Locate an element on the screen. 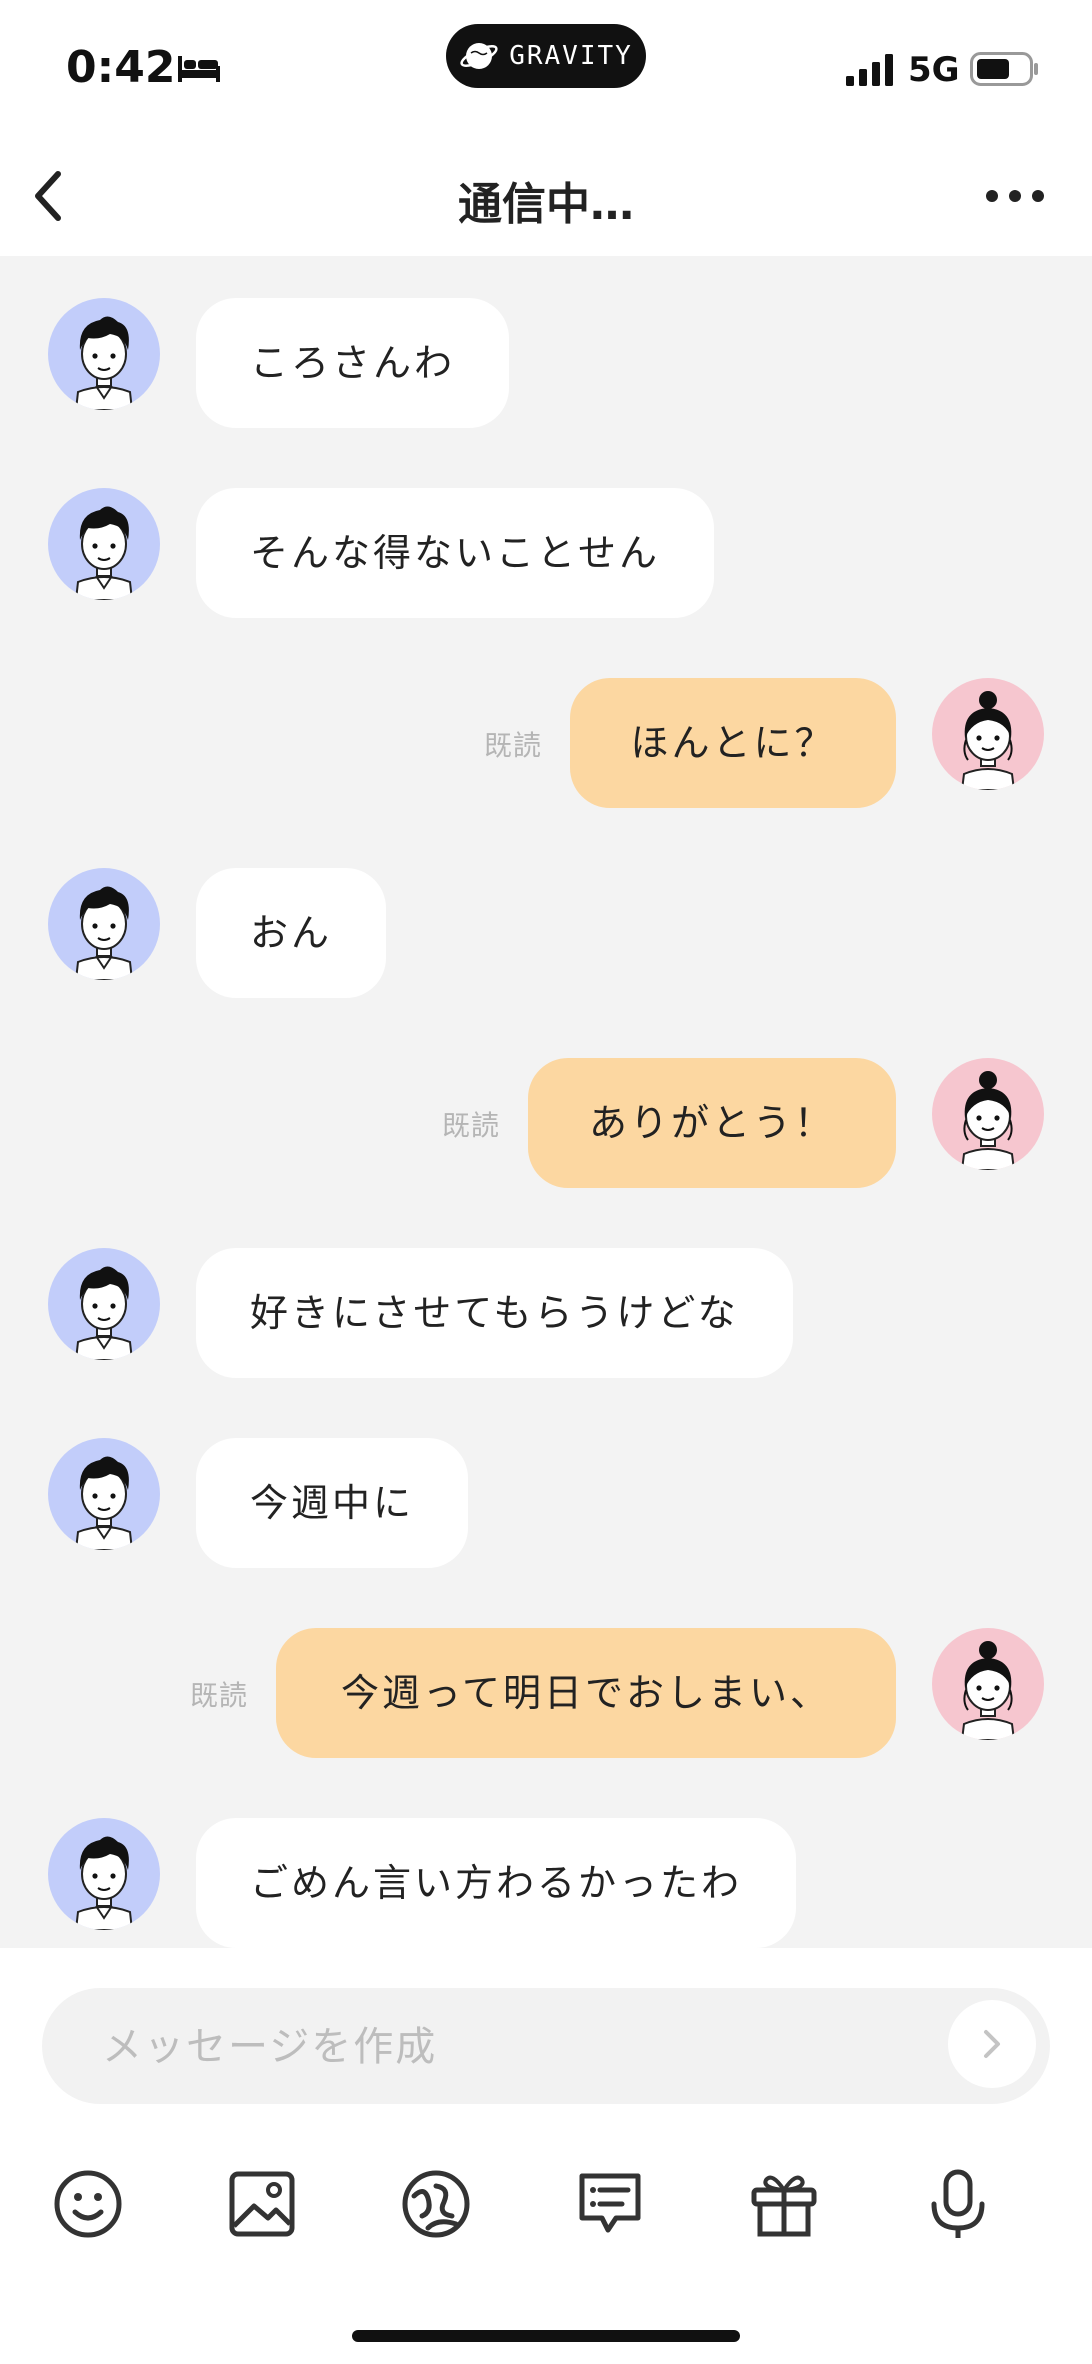 The image size is (1092, 2364). incoming-message-bubble: ころさんわ is located at coordinates (353, 363).